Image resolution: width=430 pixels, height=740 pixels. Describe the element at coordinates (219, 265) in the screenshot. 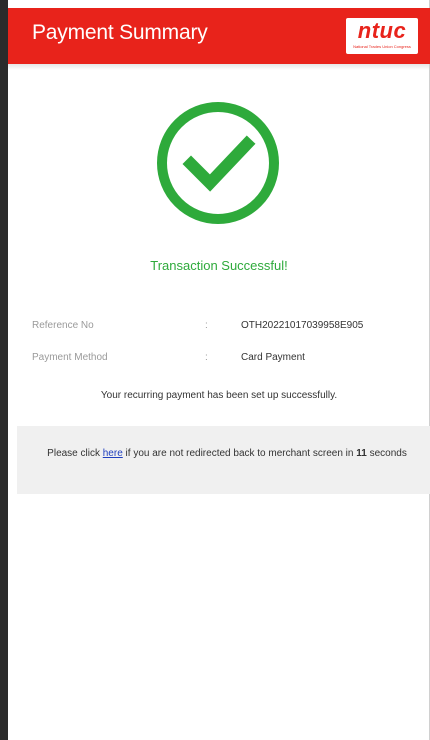

I see `transaction-status: Transaction Successful!` at that location.